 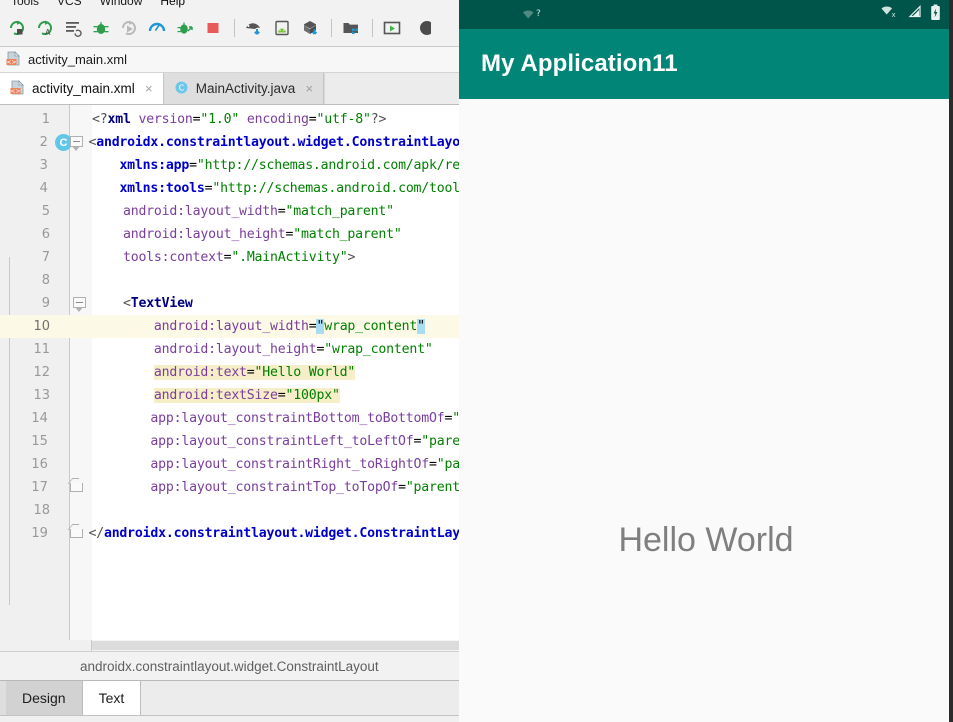 What do you see at coordinates (300, 698) in the screenshot?
I see `design-tab-filler` at bounding box center [300, 698].